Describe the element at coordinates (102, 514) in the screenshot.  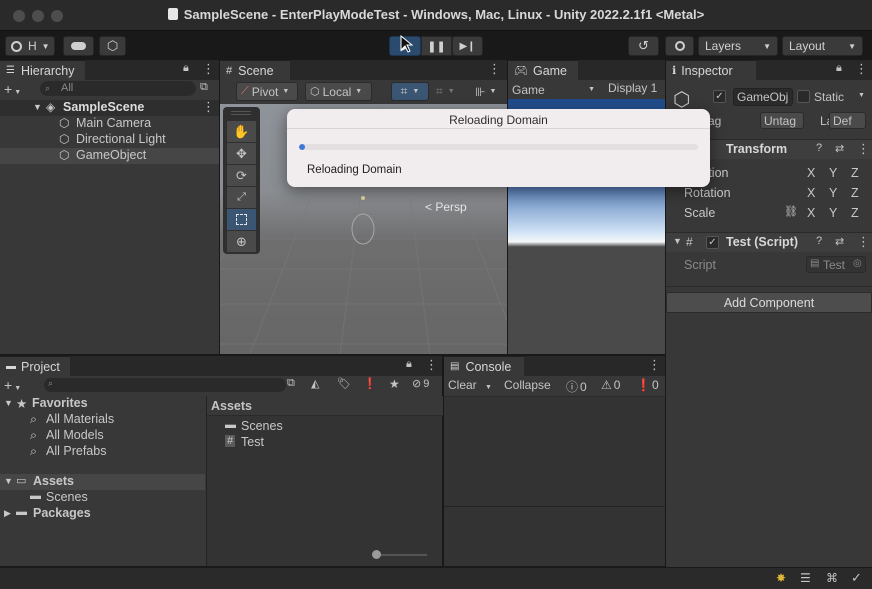
I see `packages-row: ▶ ▬ Packages` at that location.